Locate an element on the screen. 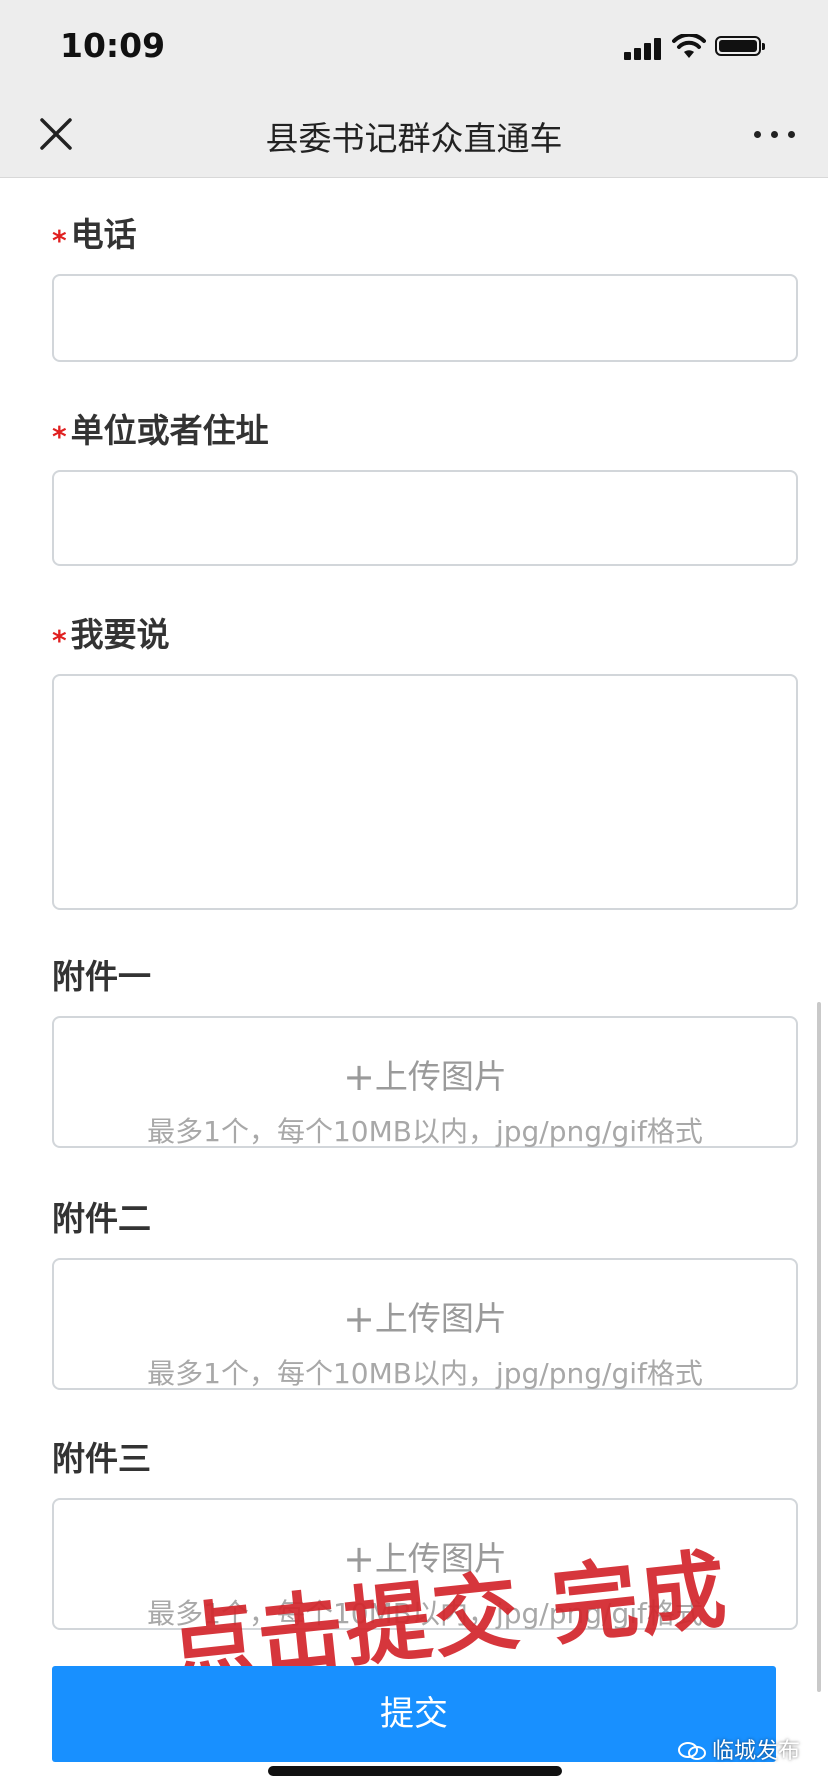 The image size is (828, 1792). watermark-text: 临城发布 is located at coordinates (755, 1751).